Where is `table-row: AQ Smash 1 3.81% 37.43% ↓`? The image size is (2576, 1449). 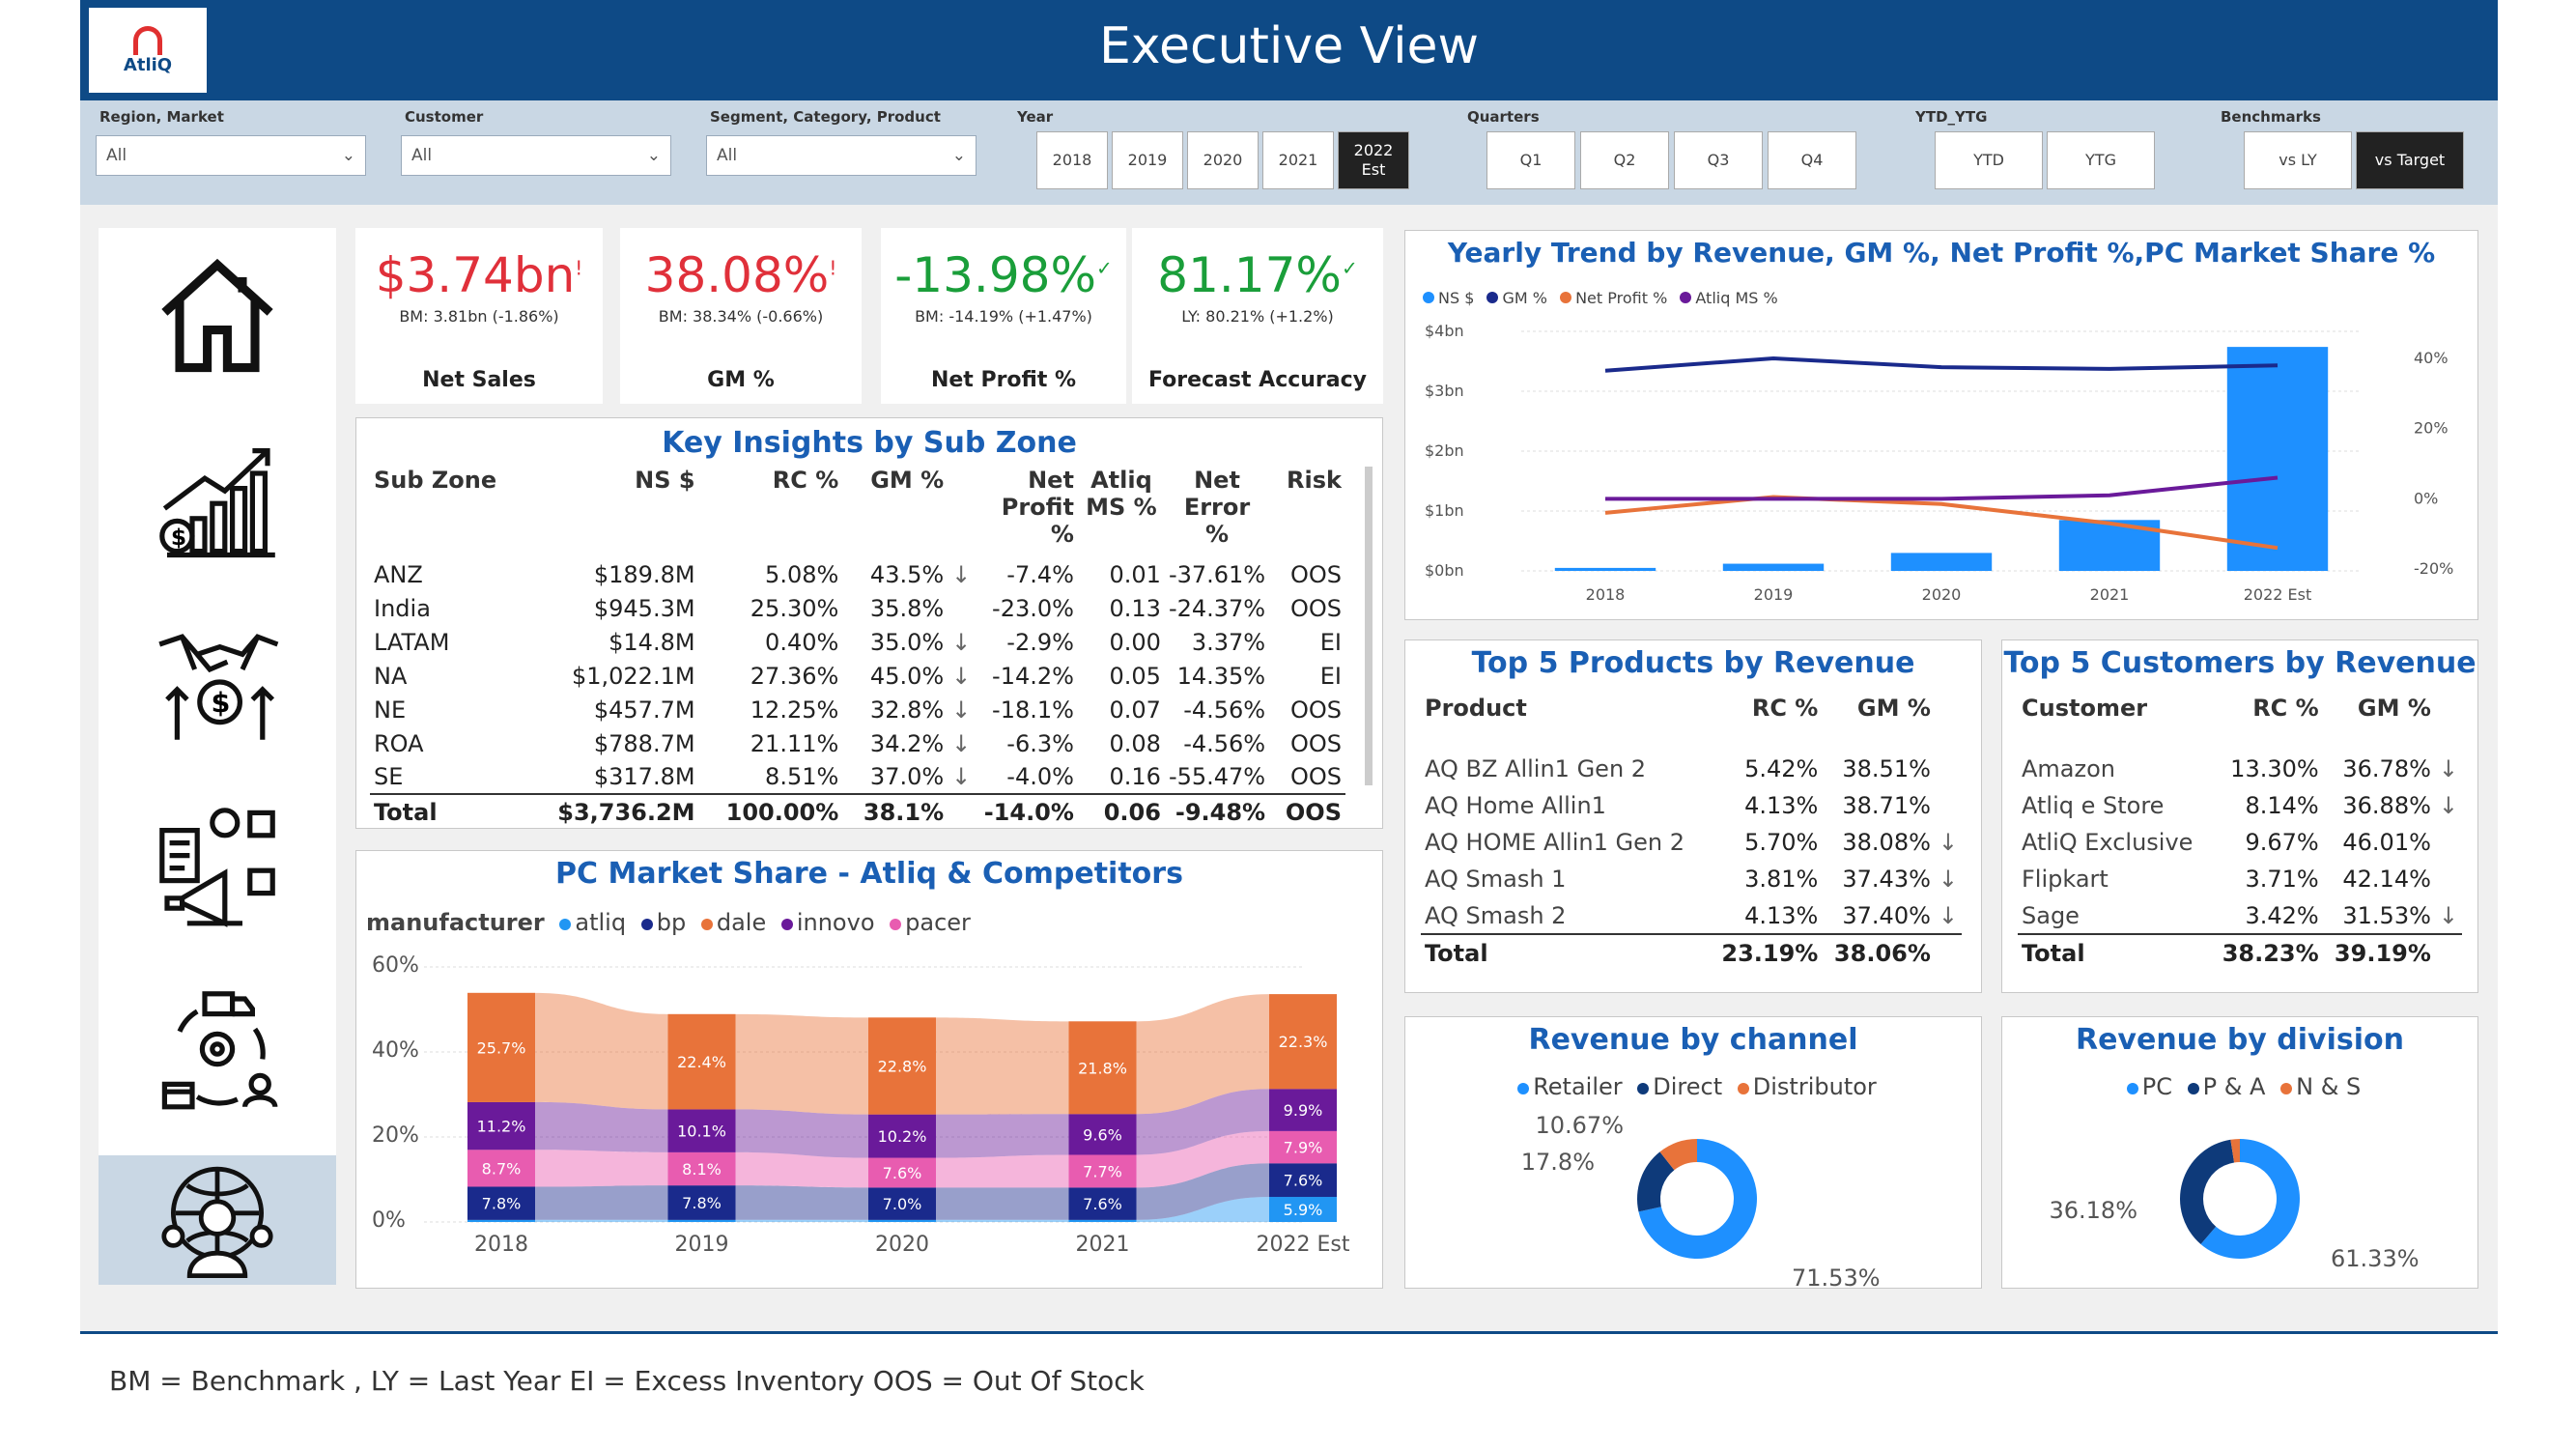
table-row: AQ Smash 1 3.81% 37.43% ↓ is located at coordinates (1691, 879).